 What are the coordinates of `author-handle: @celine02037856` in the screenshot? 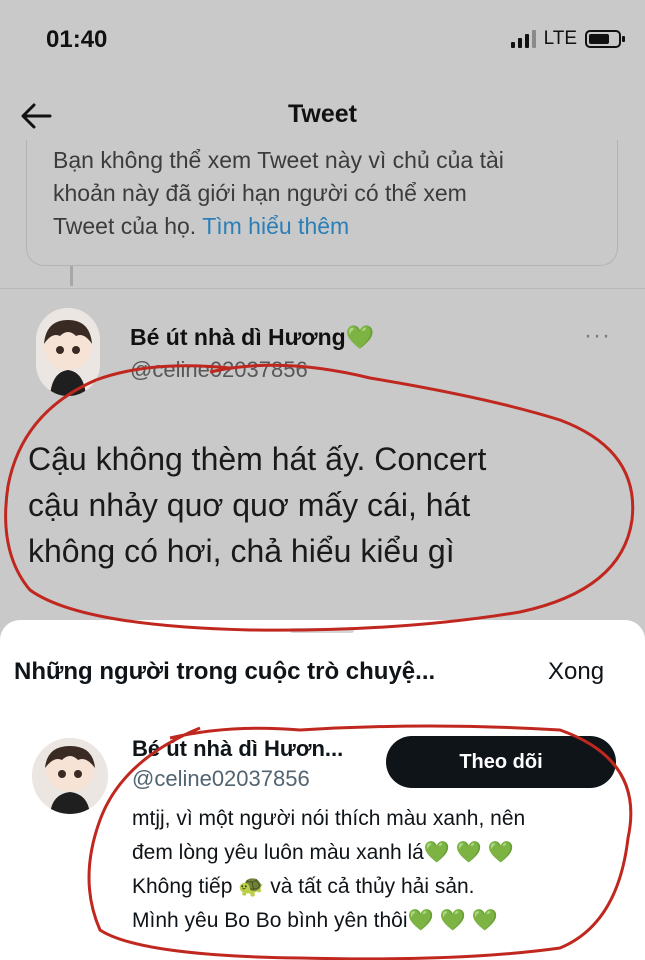 It's located at (219, 370).